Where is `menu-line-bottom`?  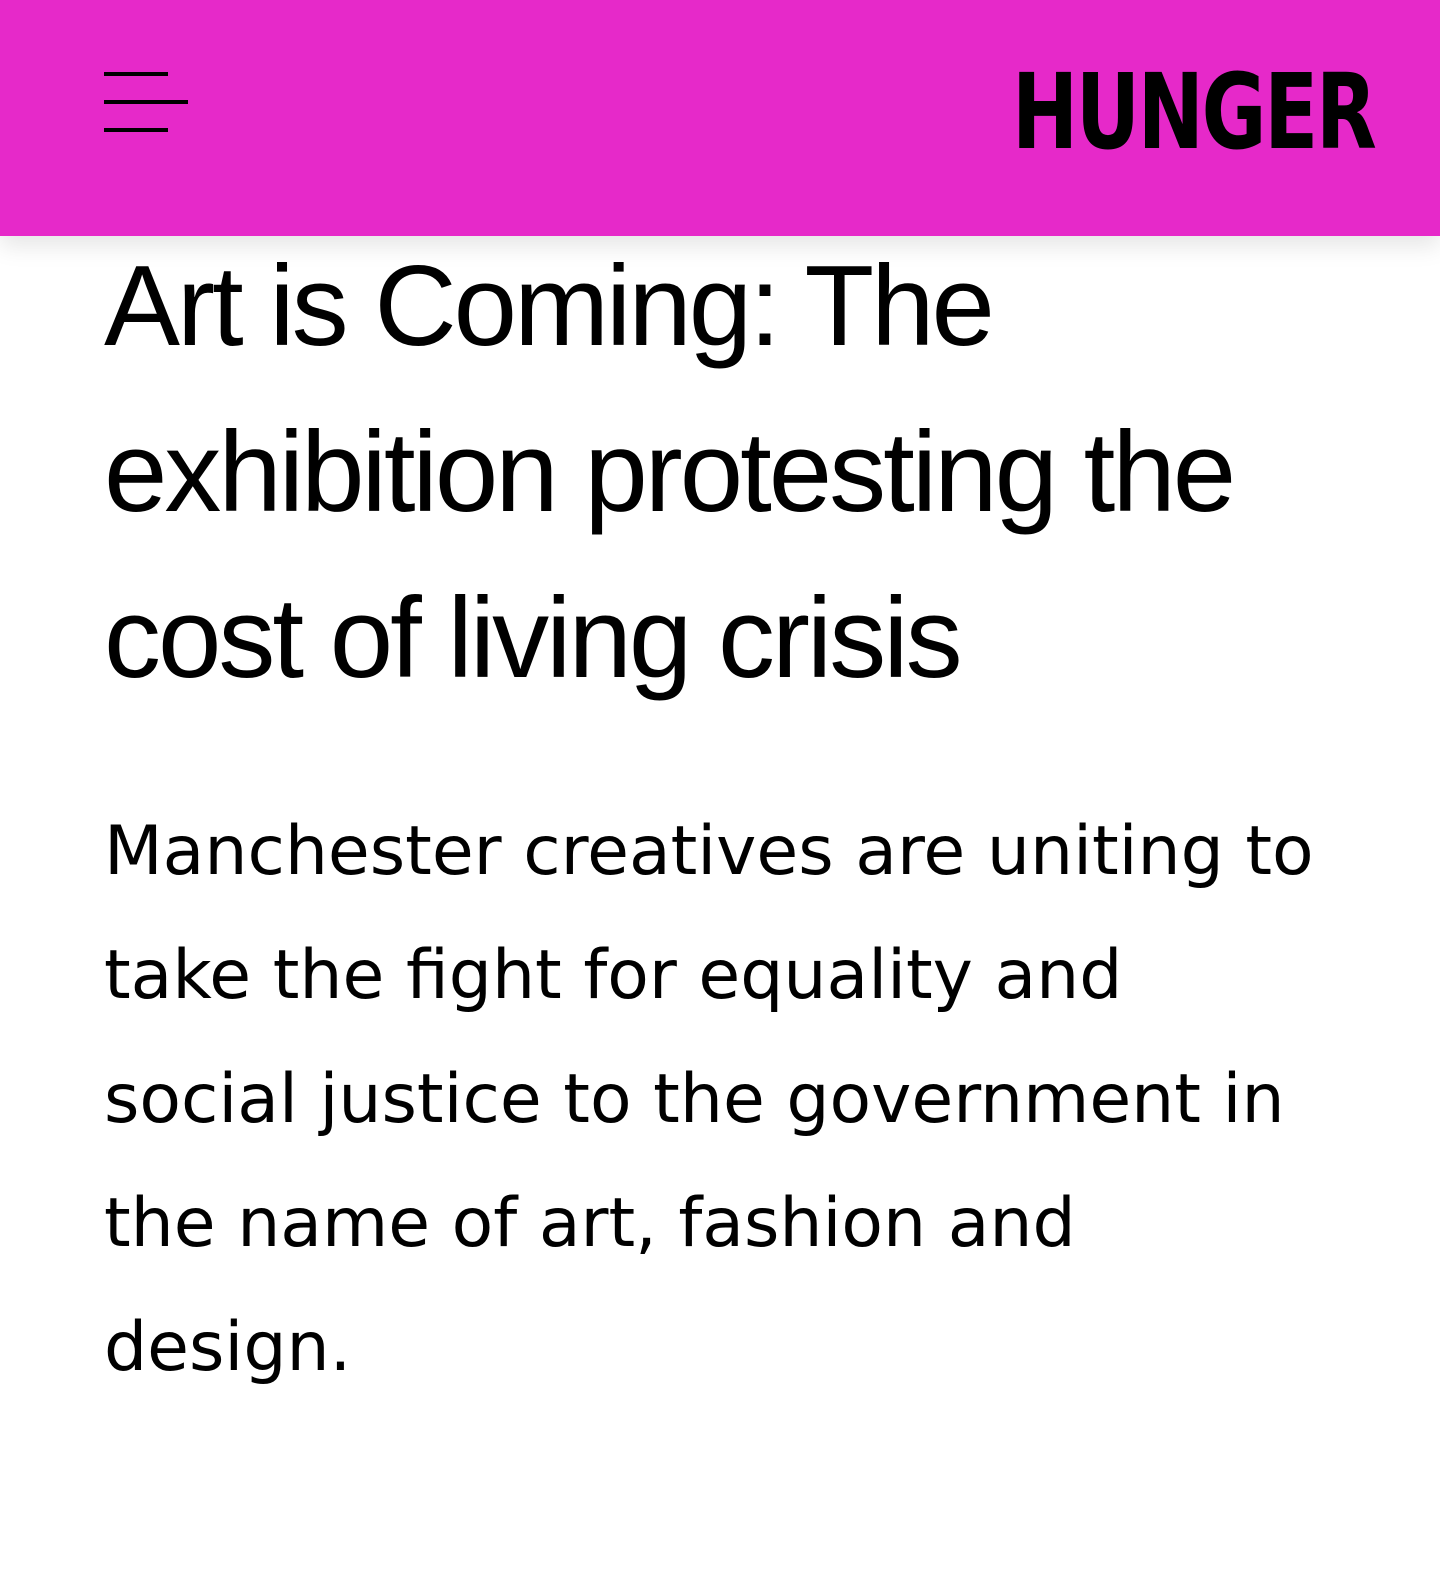
menu-line-bottom is located at coordinates (136, 130).